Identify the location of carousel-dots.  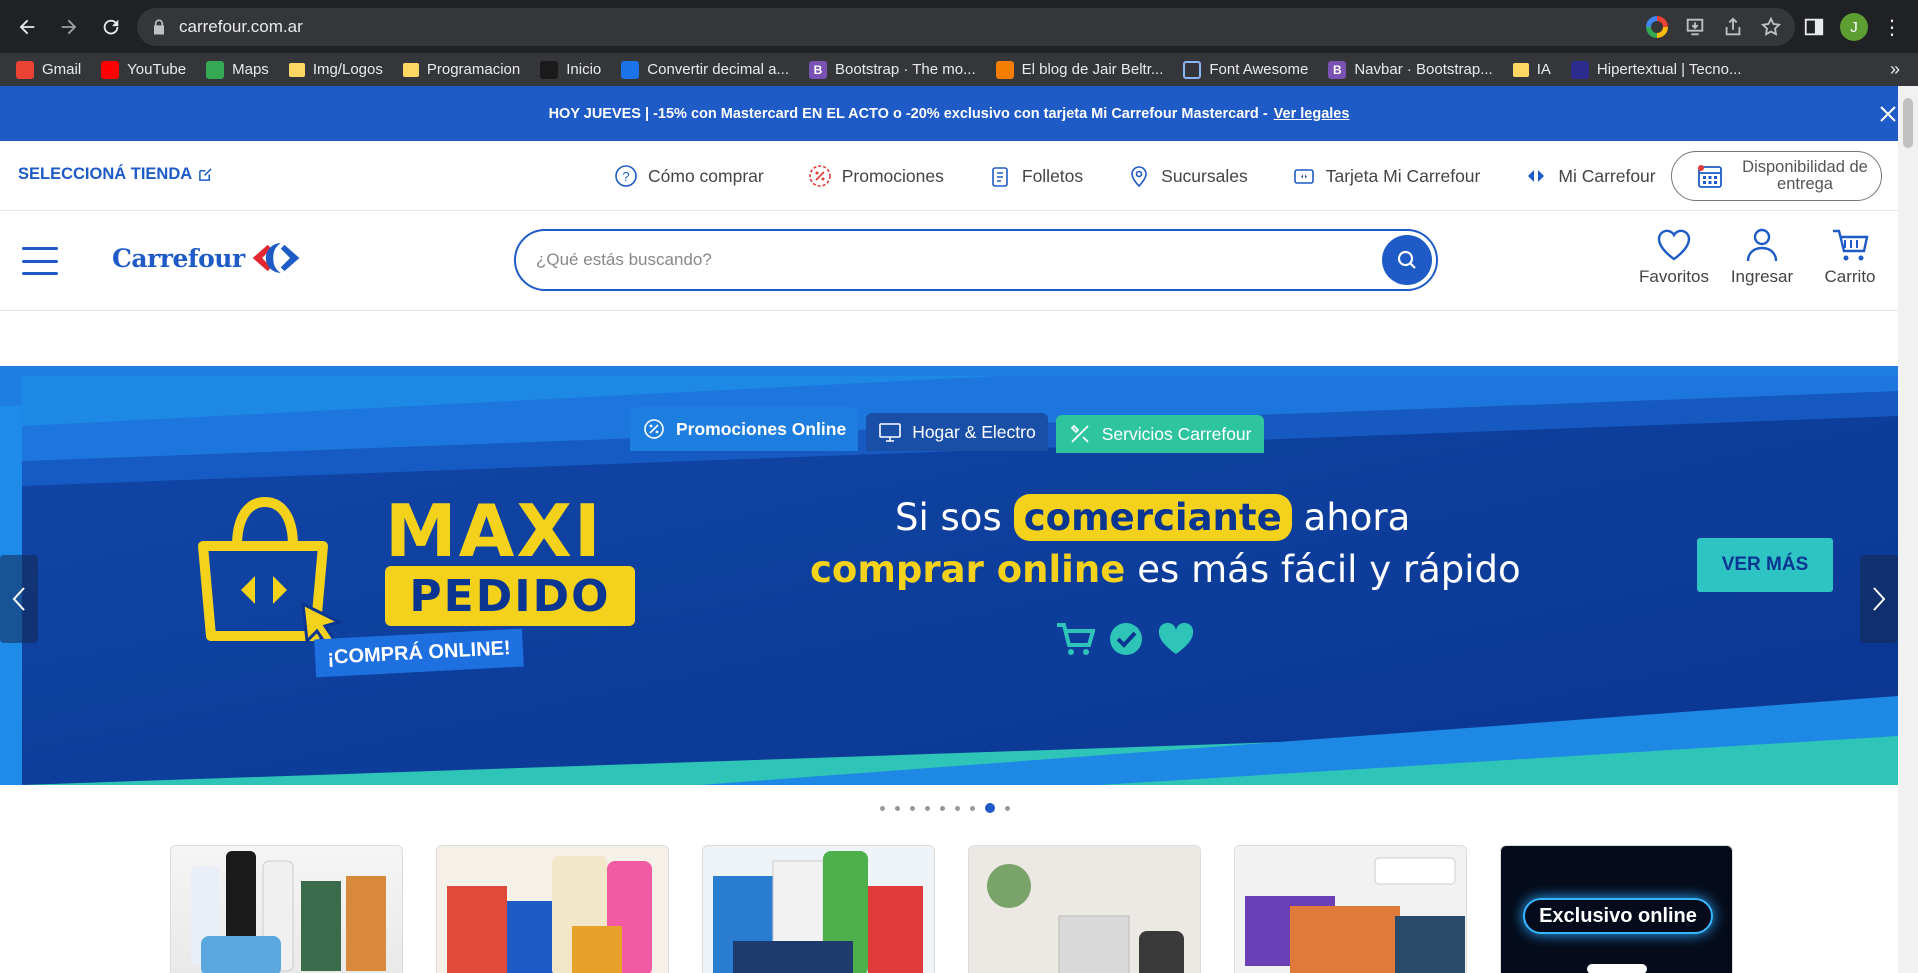
(945, 808).